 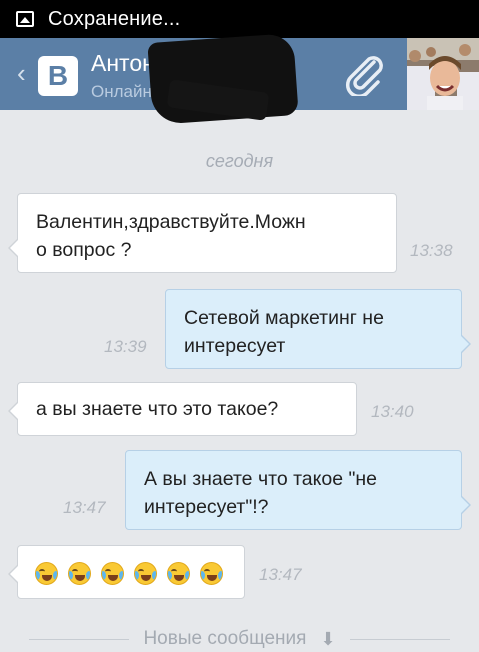 What do you see at coordinates (21, 73) in the screenshot?
I see `chevron-left-icon: ‹` at bounding box center [21, 73].